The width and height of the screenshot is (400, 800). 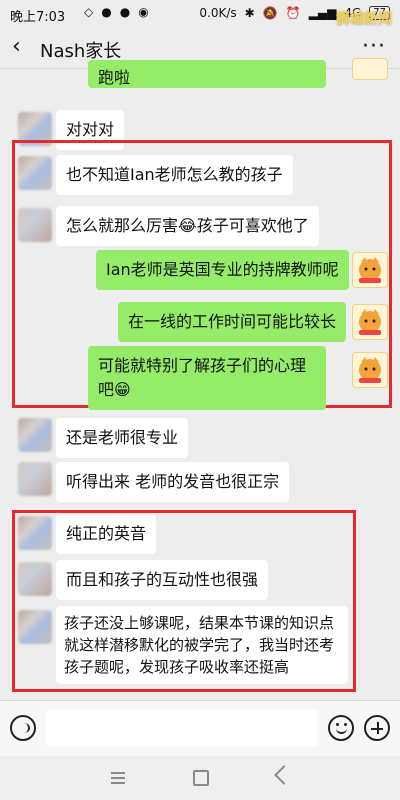 I want to click on signal-icon: ▂▄▆, so click(x=322, y=13).